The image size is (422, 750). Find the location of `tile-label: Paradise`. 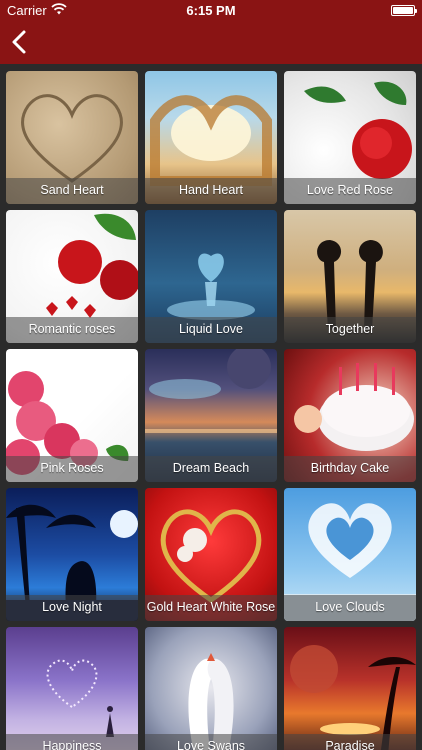

tile-label: Paradise is located at coordinates (350, 742).